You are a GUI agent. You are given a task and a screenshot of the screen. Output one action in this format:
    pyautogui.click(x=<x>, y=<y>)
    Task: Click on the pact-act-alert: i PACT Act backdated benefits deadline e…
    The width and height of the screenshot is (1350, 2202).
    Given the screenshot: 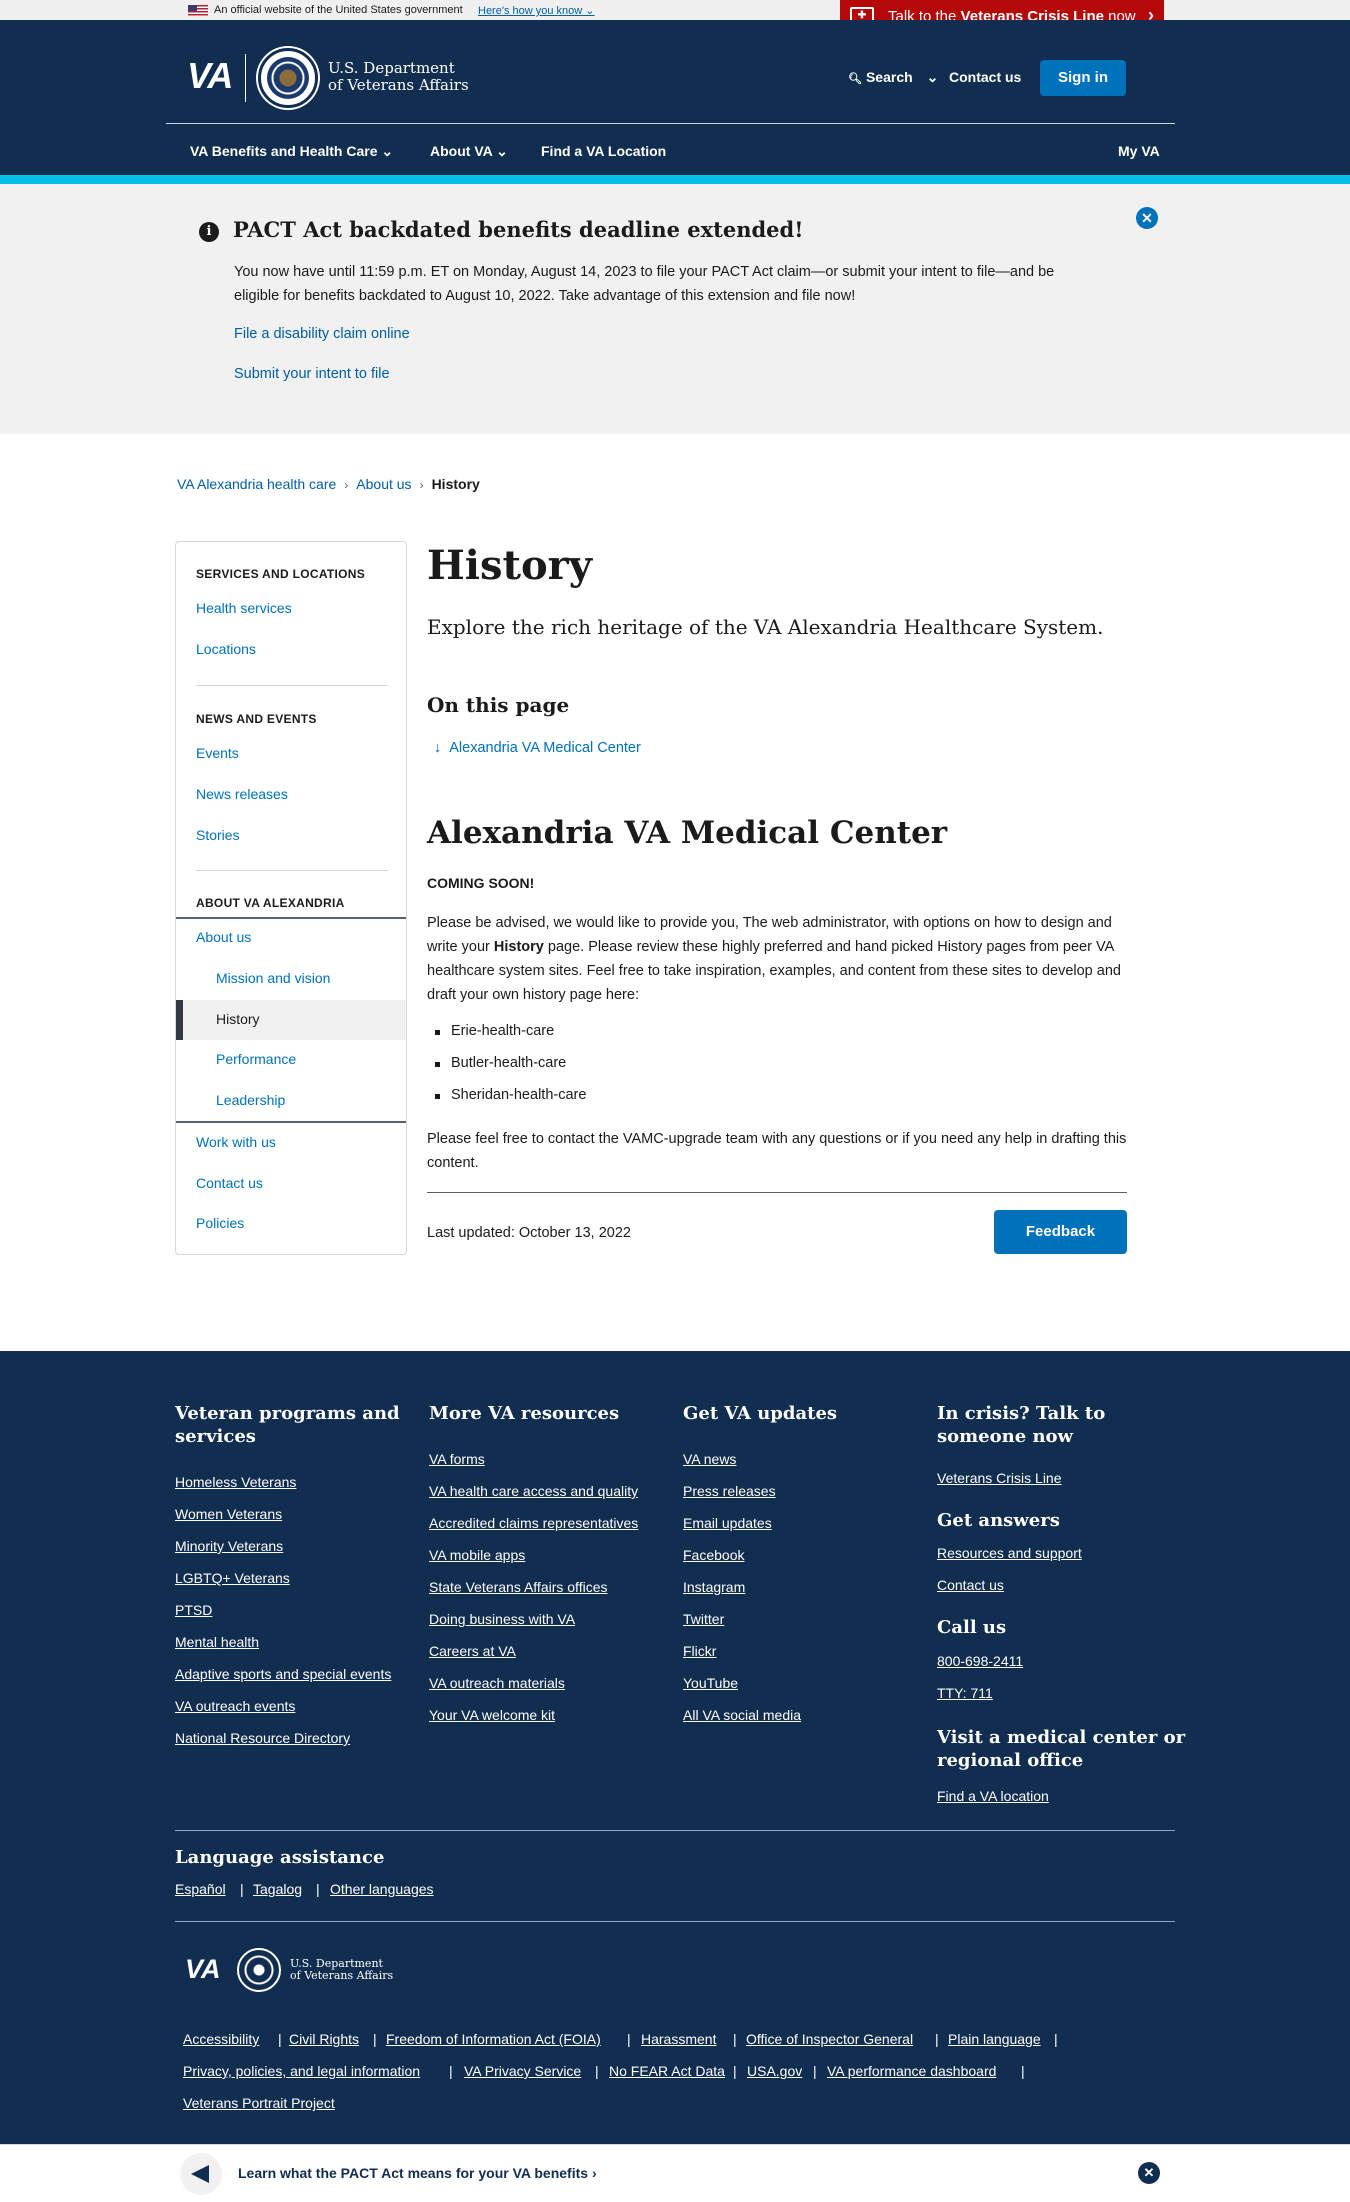 What is the action you would take?
    pyautogui.click(x=675, y=309)
    